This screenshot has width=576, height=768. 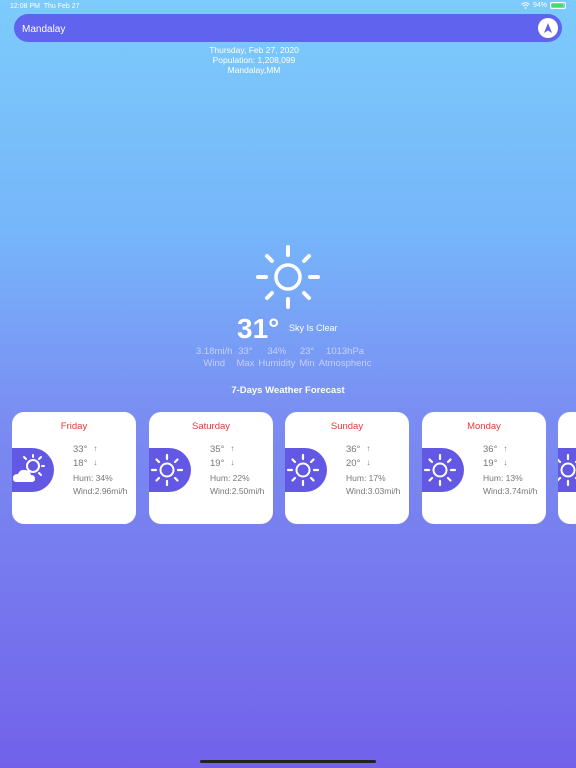 I want to click on forecast-title: 7-Days Weather Forecast, so click(x=288, y=390).